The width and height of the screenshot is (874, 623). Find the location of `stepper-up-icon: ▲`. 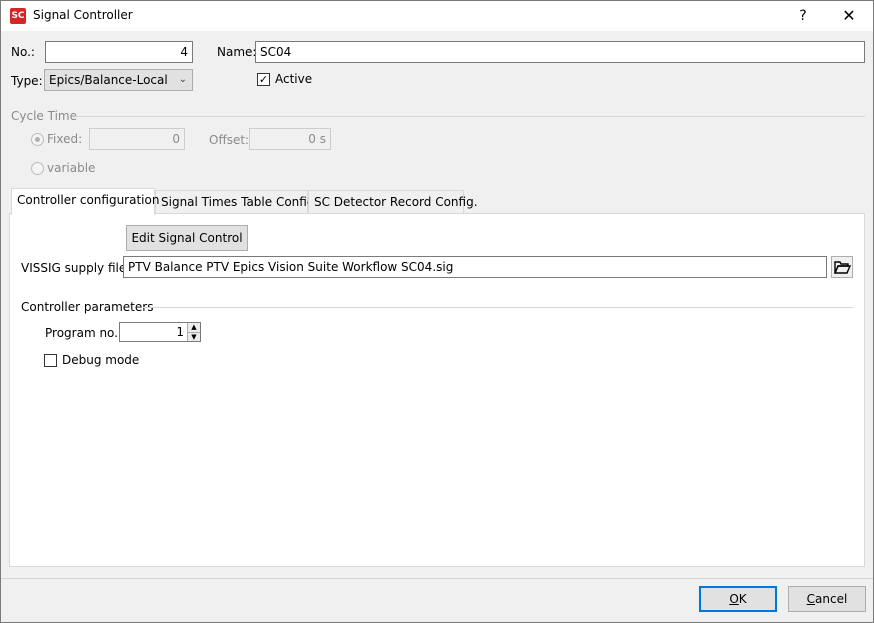

stepper-up-icon: ▲ is located at coordinates (194, 327).